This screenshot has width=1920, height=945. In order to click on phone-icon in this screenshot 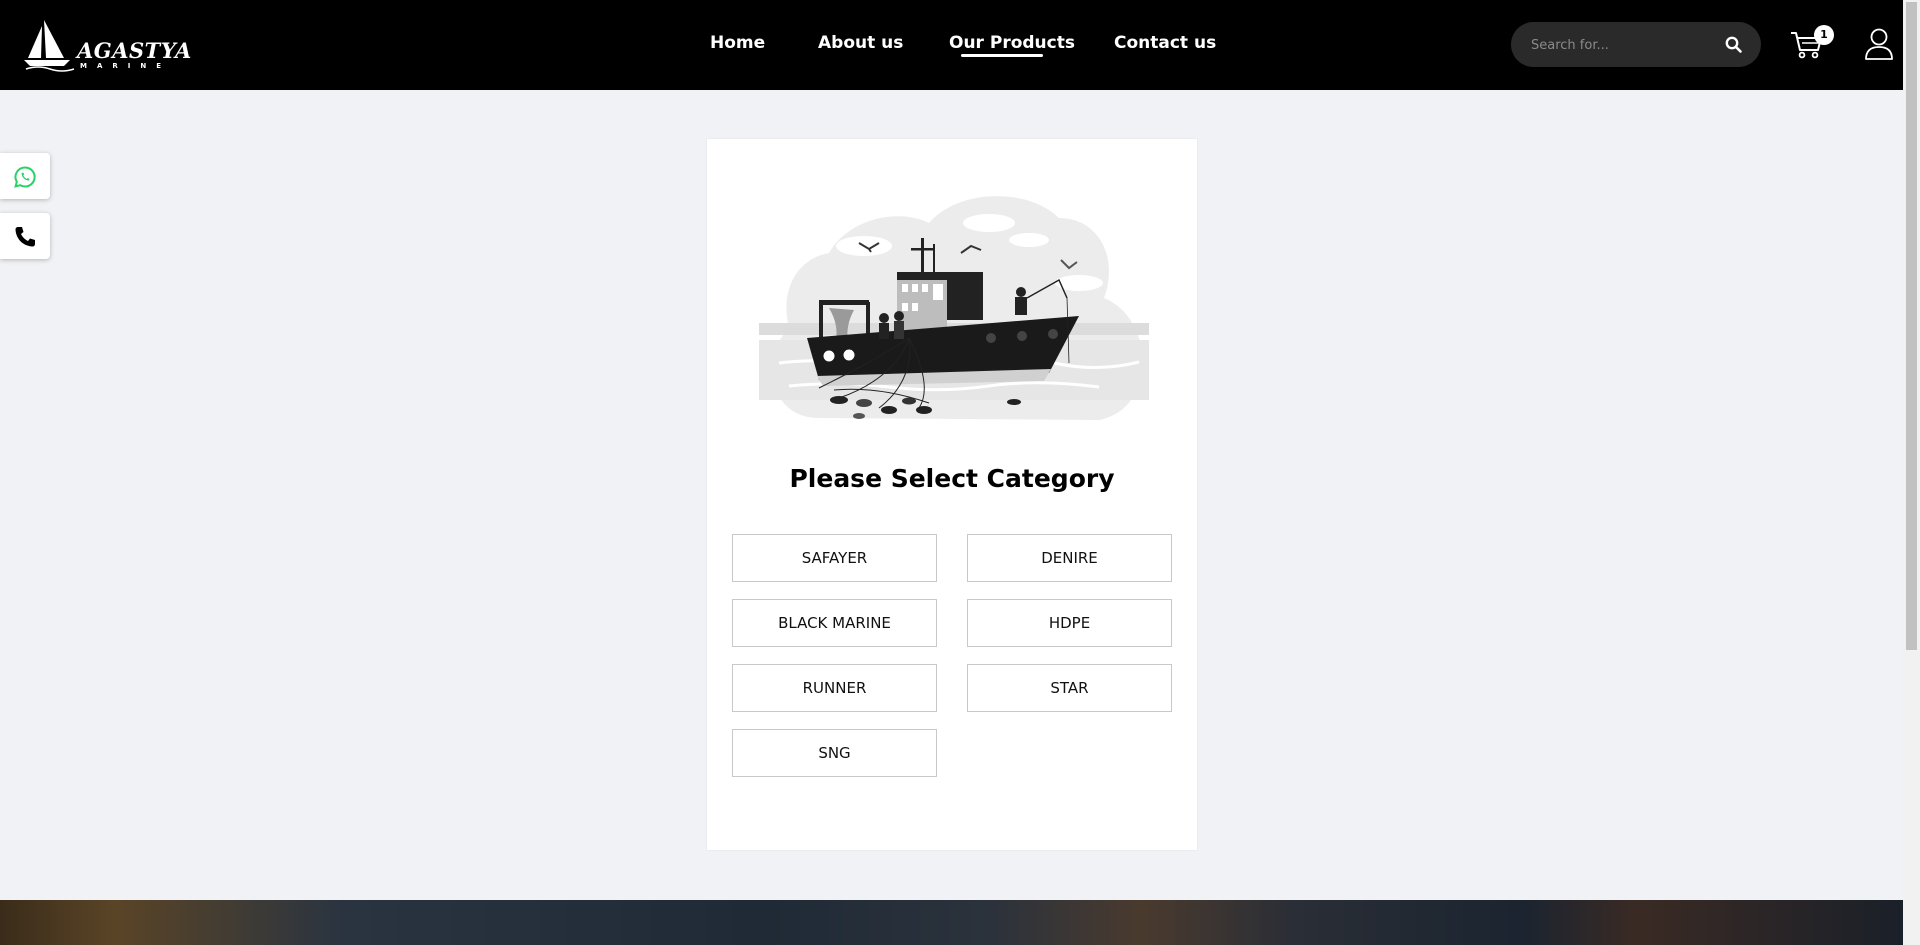, I will do `click(25, 237)`.